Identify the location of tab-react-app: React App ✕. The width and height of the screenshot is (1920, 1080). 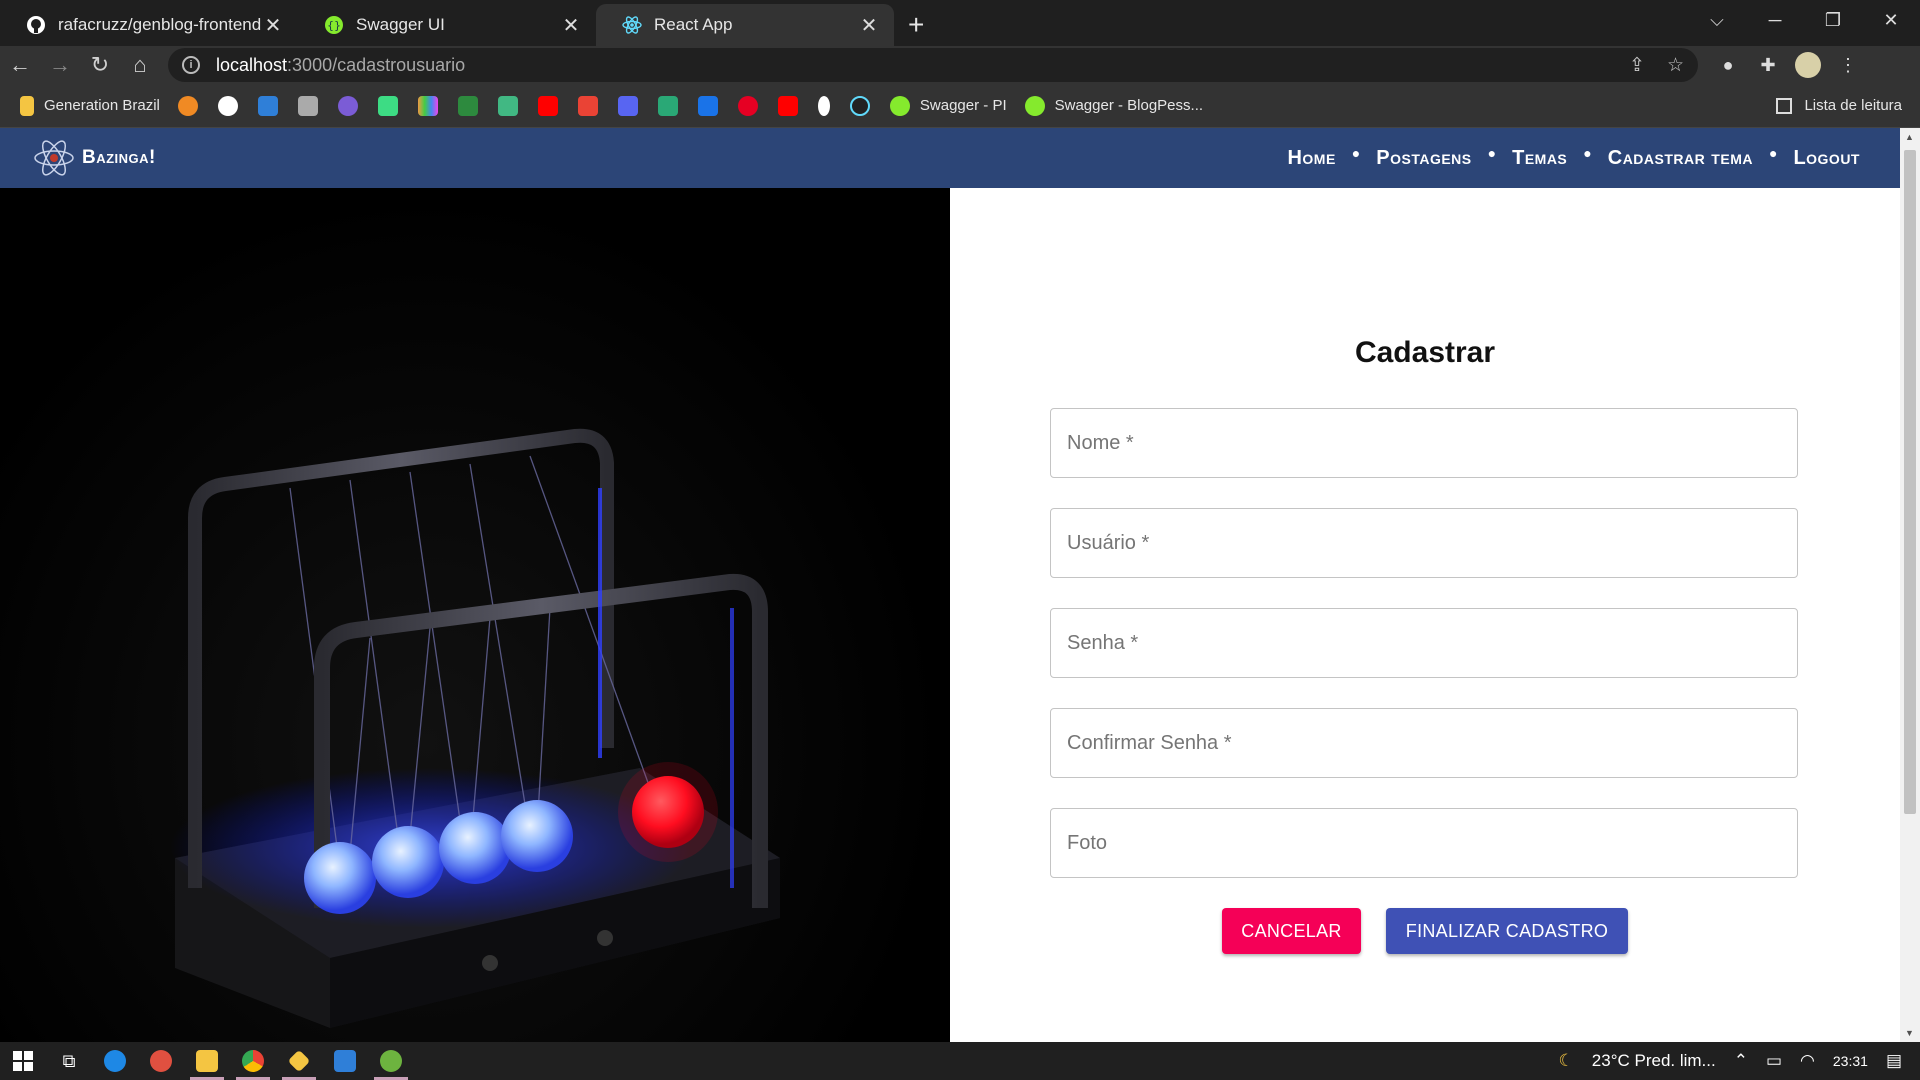
(745, 25).